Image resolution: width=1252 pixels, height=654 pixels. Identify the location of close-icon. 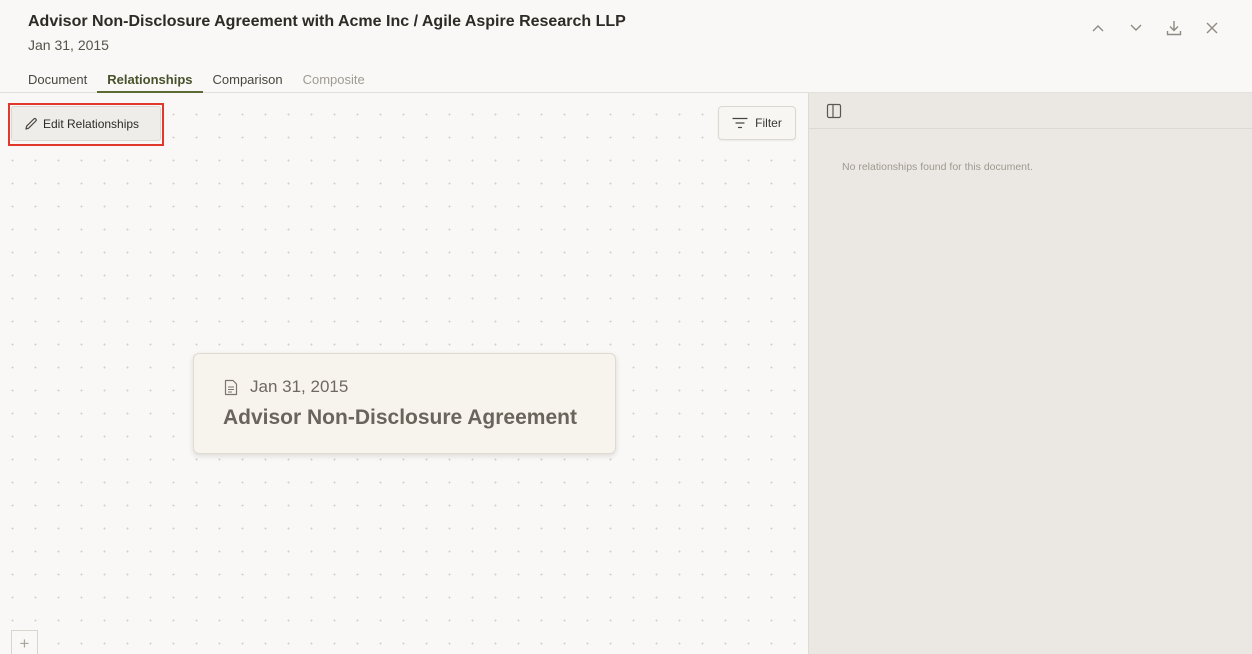
(1212, 28).